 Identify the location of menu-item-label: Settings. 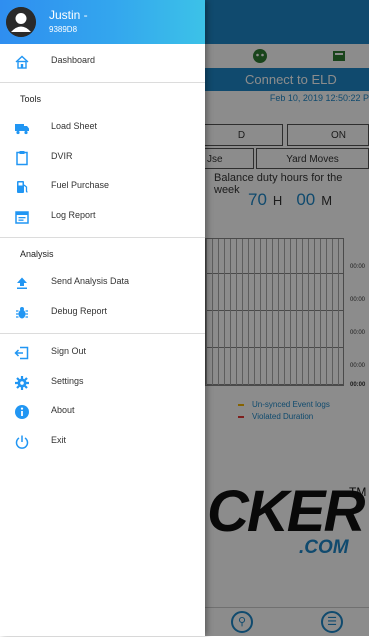
(67, 381).